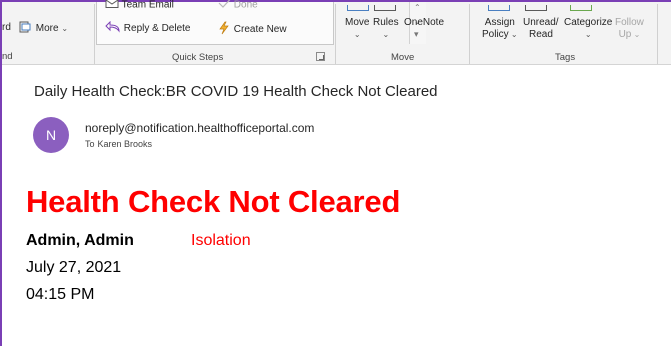 This screenshot has height=346, width=671. I want to click on create-new-label: Create New, so click(260, 30).